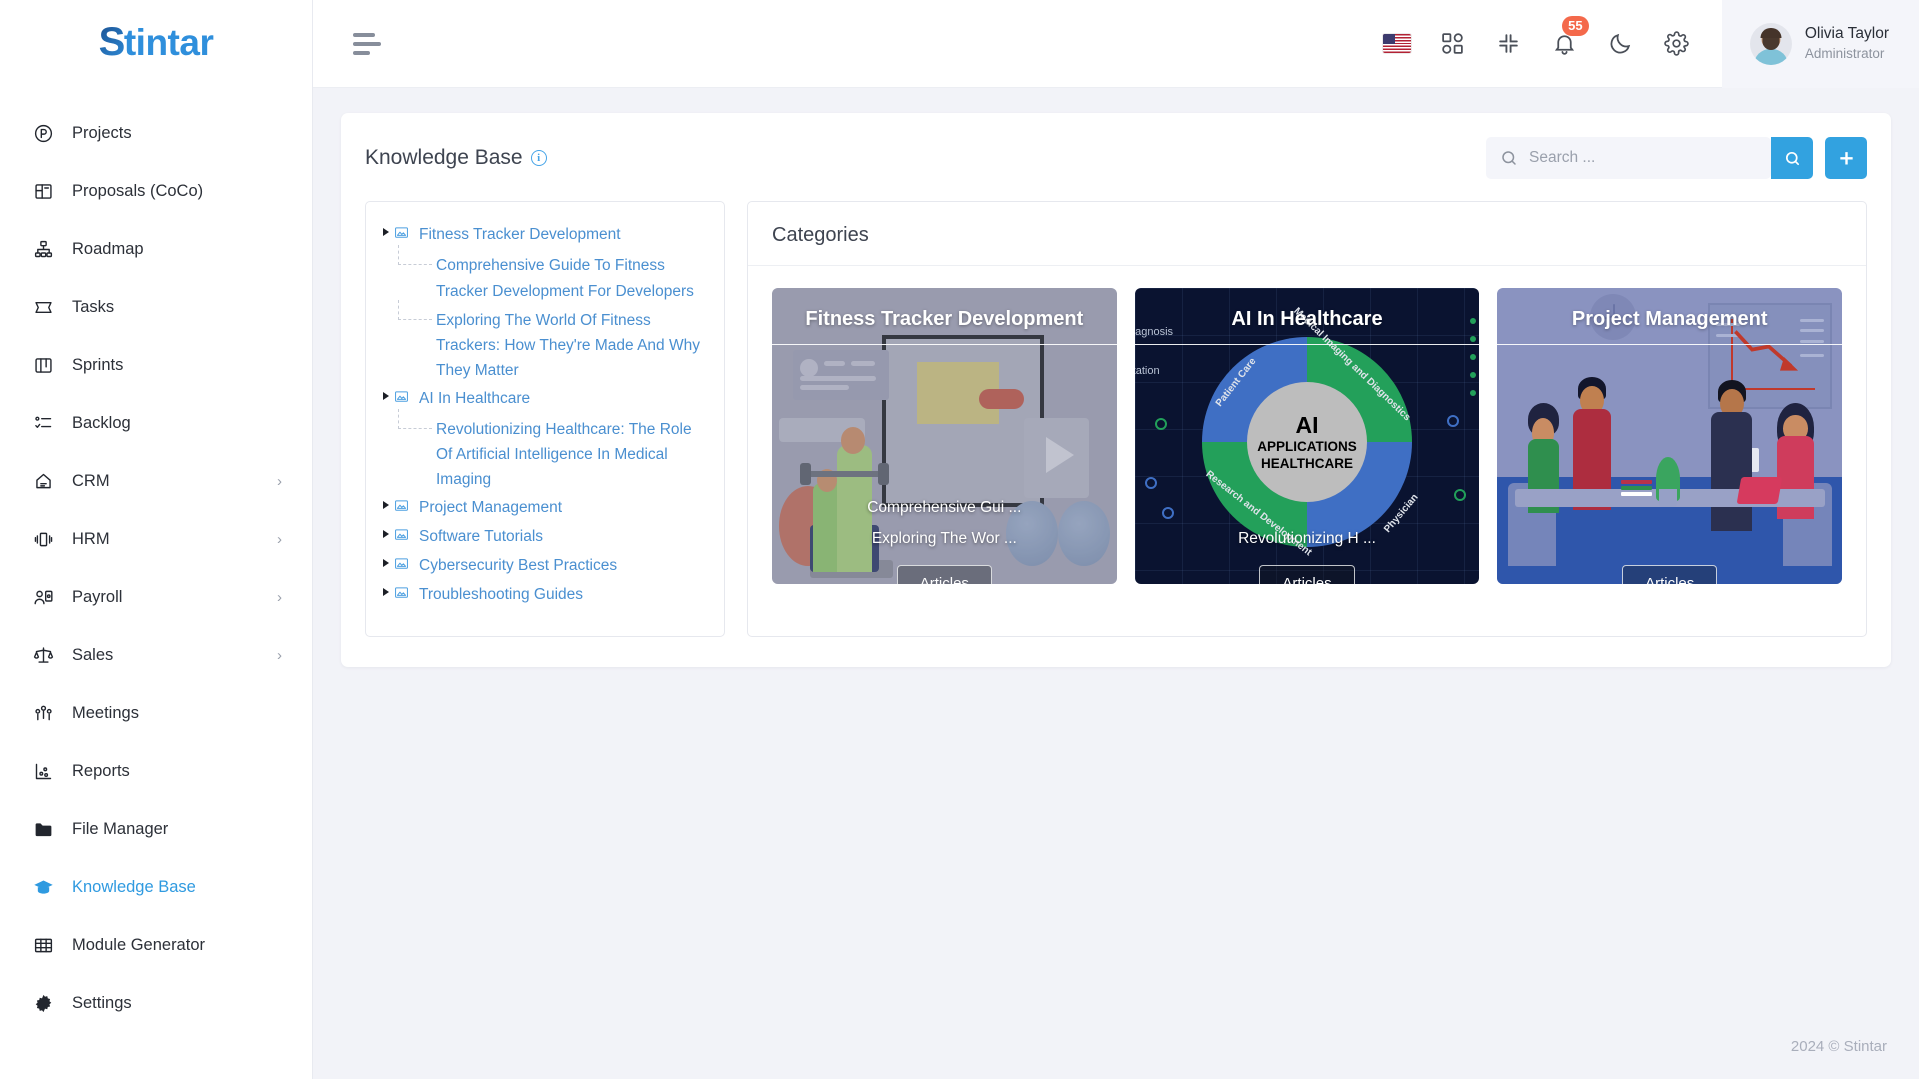  I want to click on tree-node: Troubleshooting Guides, so click(543, 594).